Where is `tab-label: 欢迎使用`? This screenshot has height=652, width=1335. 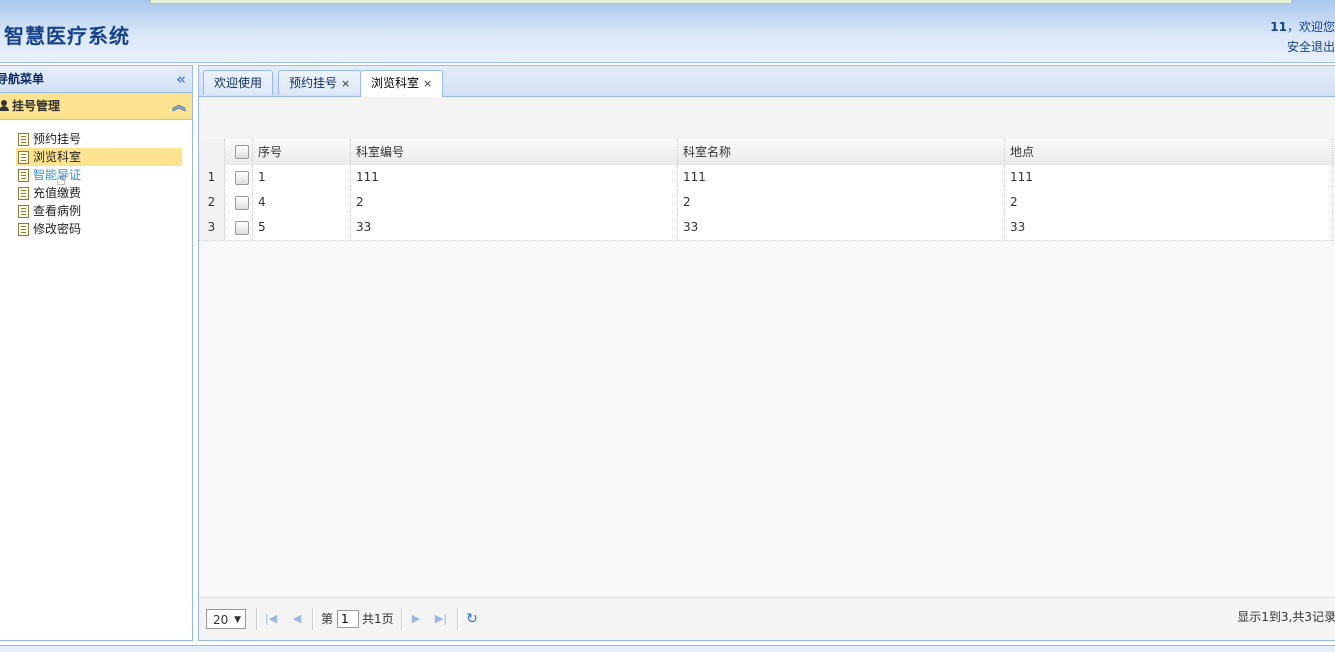 tab-label: 欢迎使用 is located at coordinates (238, 83).